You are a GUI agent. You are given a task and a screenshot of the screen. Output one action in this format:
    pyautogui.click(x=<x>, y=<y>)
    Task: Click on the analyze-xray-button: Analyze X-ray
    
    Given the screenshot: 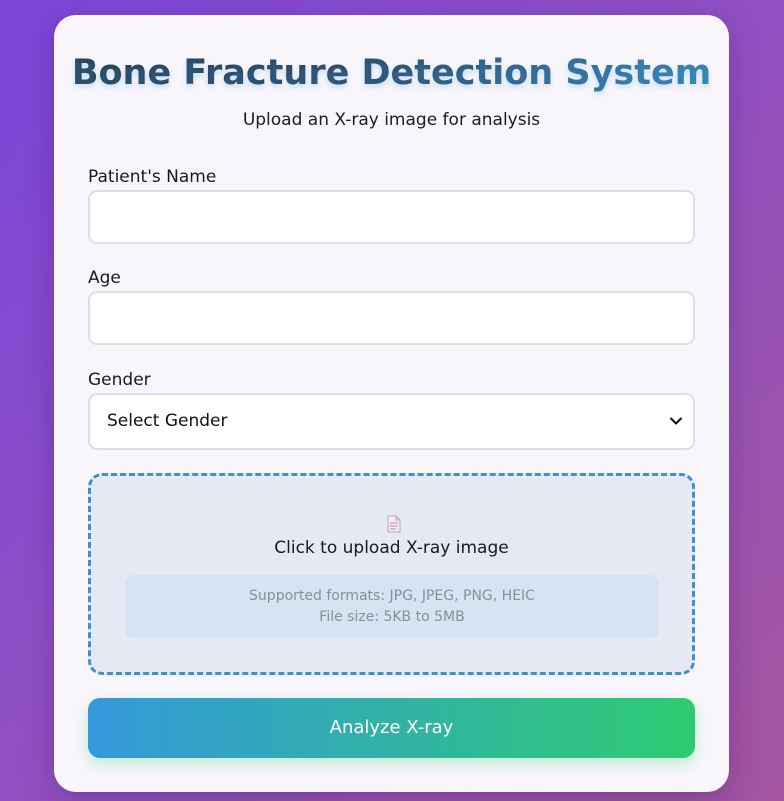 What is the action you would take?
    pyautogui.click(x=391, y=728)
    